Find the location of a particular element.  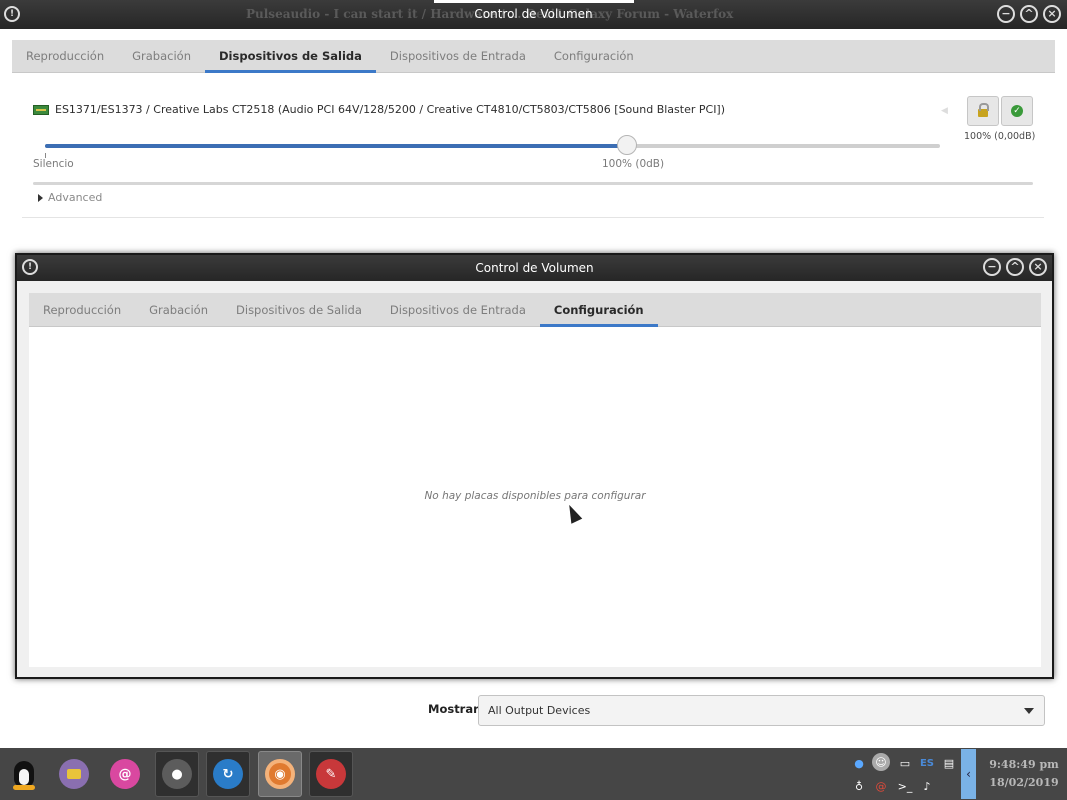

taskbar-app-money is located at coordinates (74, 774).